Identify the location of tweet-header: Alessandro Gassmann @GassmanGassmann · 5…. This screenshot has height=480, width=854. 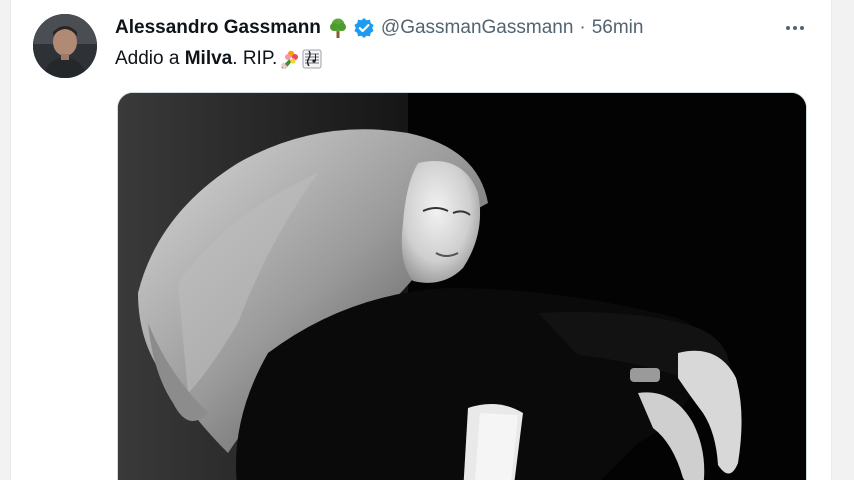
(379, 28).